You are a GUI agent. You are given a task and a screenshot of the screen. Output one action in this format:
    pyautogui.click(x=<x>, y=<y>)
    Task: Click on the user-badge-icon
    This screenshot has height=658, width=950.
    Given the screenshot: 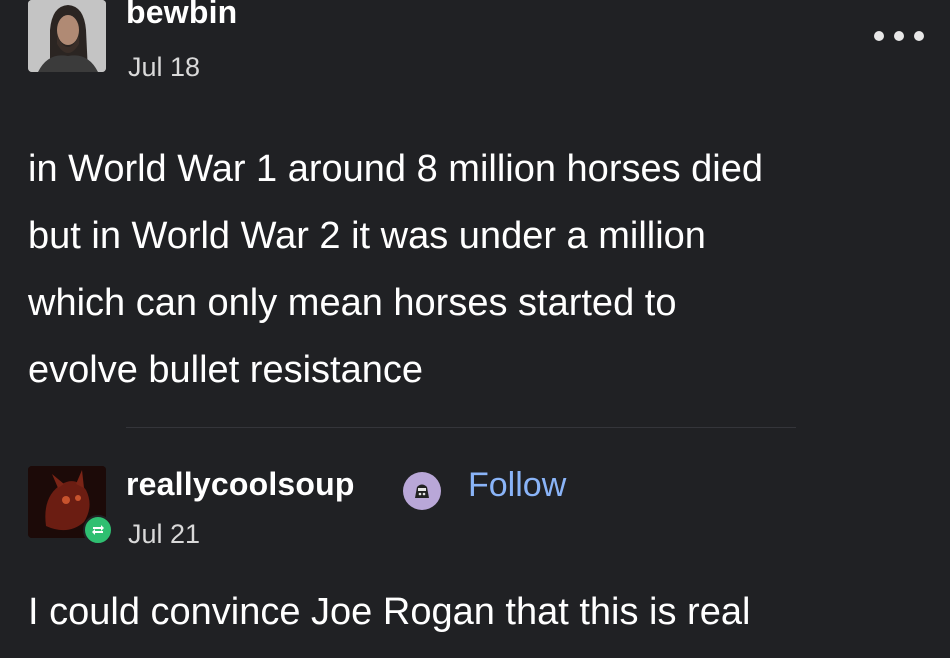 What is the action you would take?
    pyautogui.click(x=422, y=491)
    